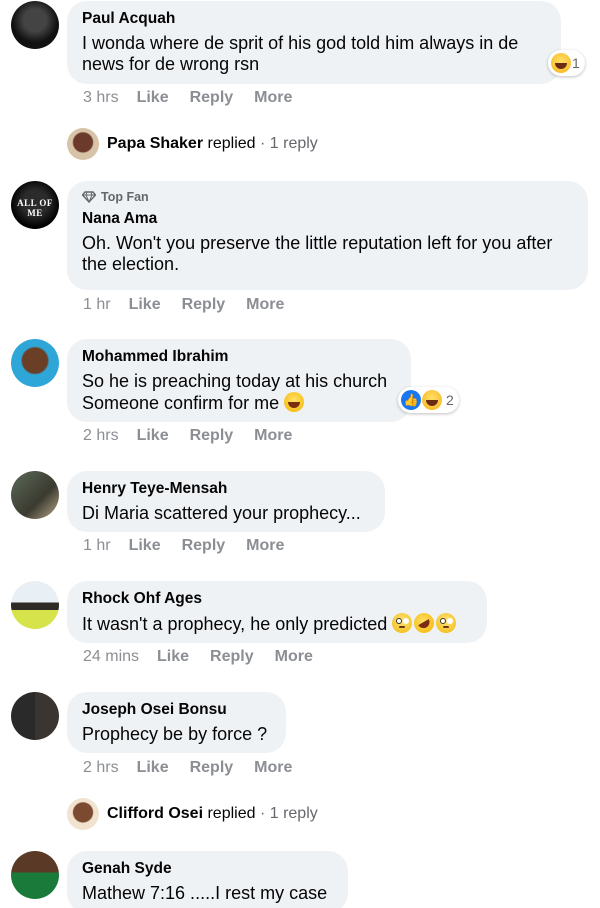 The image size is (600, 908). I want to click on like-reaction-icon: 👍, so click(411, 400).